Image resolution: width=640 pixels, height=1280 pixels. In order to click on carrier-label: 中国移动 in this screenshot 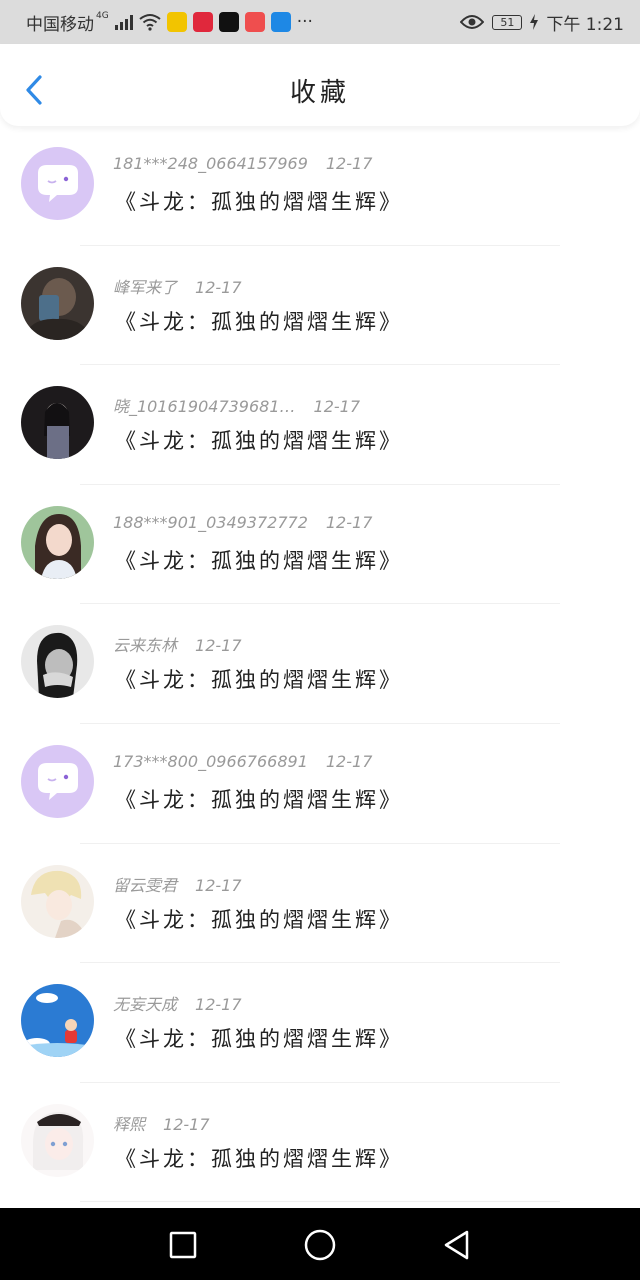, I will do `click(60, 24)`.